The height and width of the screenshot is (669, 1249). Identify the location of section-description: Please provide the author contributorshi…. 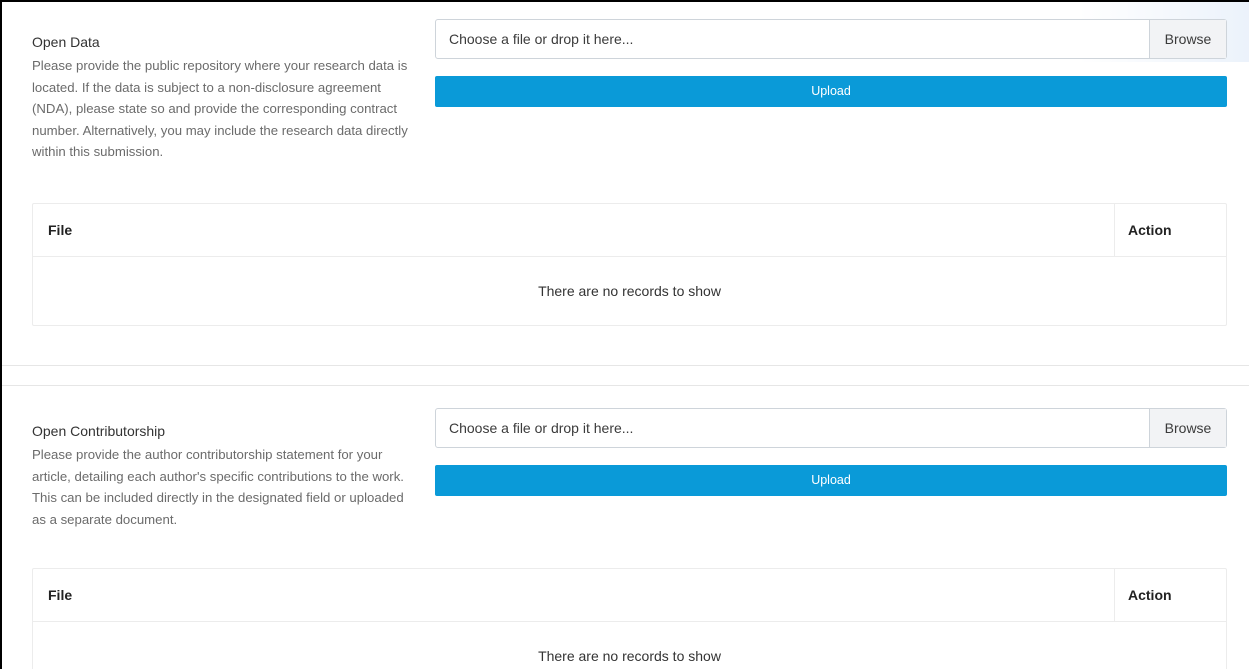
(218, 487).